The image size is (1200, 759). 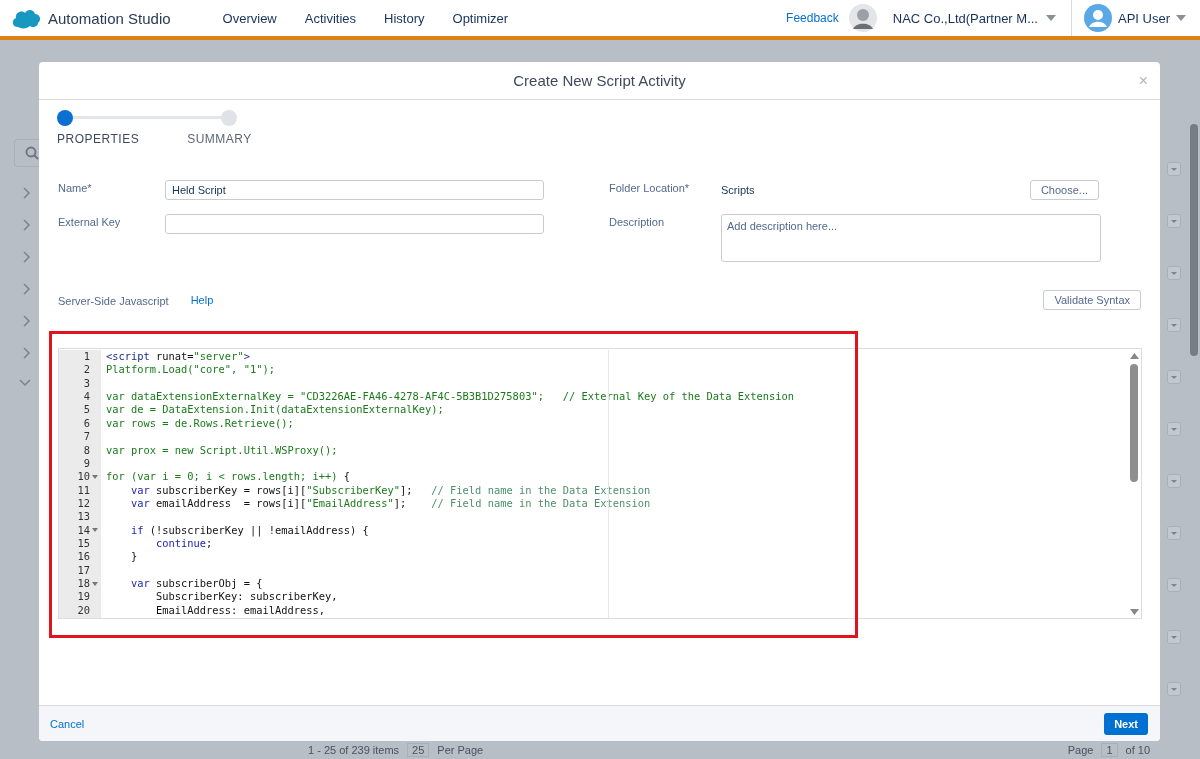 What do you see at coordinates (222, 449) in the screenshot?
I see `code-line: var prox = new Script.Util.WSProxy();` at bounding box center [222, 449].